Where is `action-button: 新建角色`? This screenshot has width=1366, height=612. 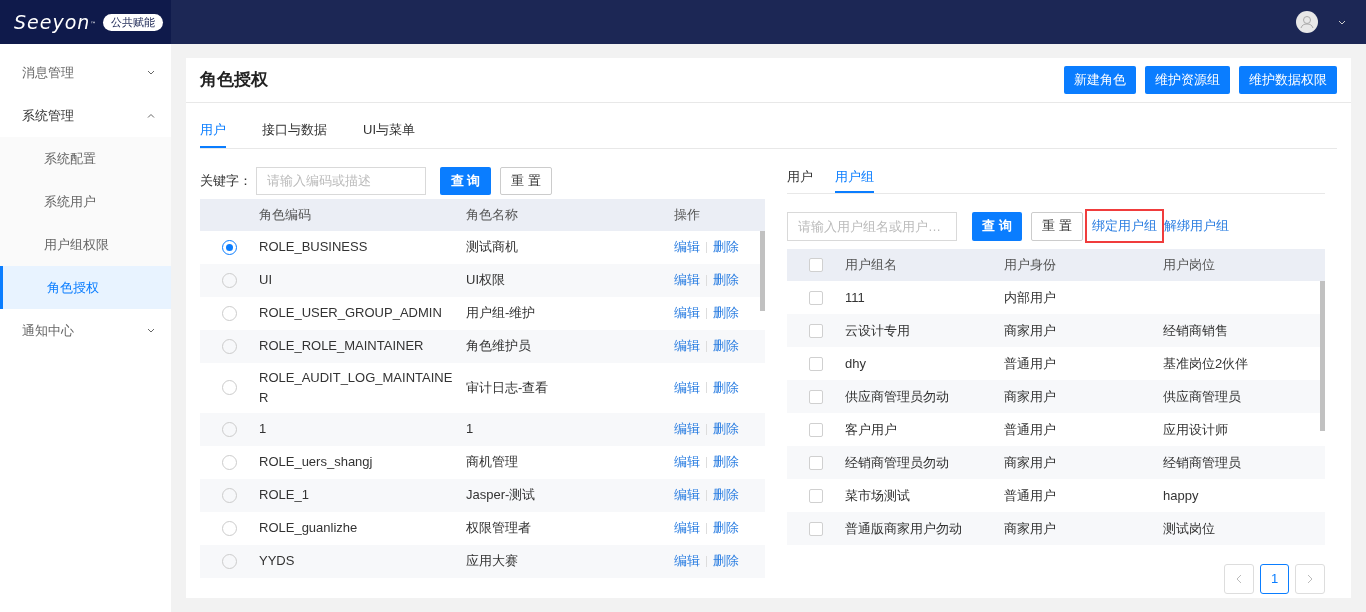 action-button: 新建角色 is located at coordinates (1100, 80).